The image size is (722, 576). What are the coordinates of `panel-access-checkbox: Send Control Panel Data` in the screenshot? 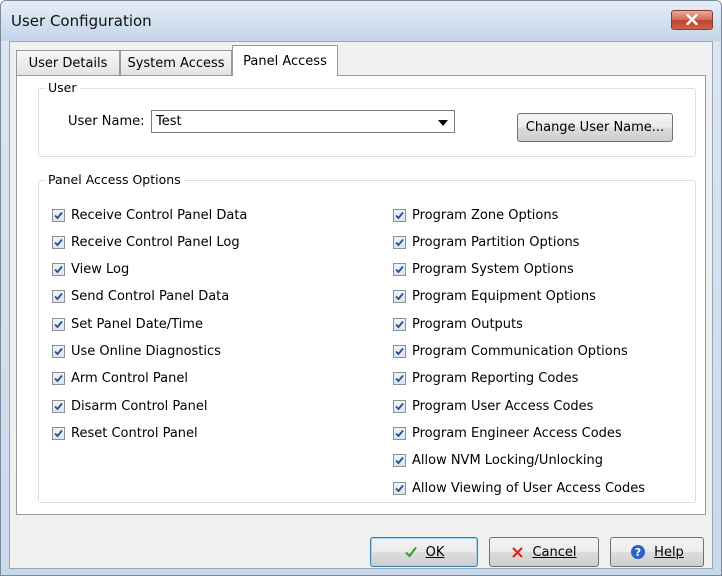 It's located at (140, 297).